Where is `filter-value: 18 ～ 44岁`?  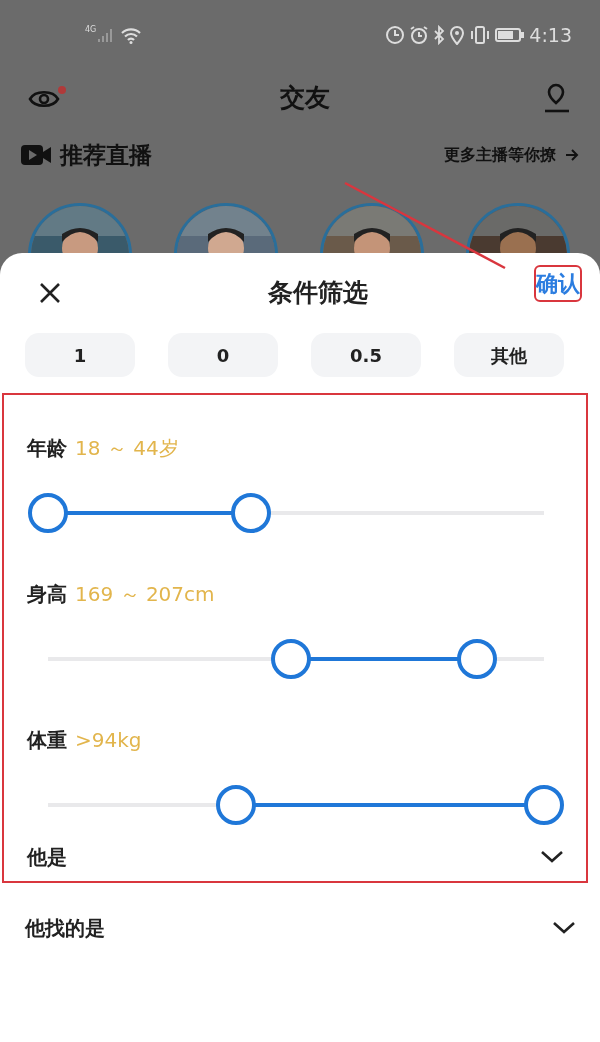 filter-value: 18 ～ 44岁 is located at coordinates (127, 448).